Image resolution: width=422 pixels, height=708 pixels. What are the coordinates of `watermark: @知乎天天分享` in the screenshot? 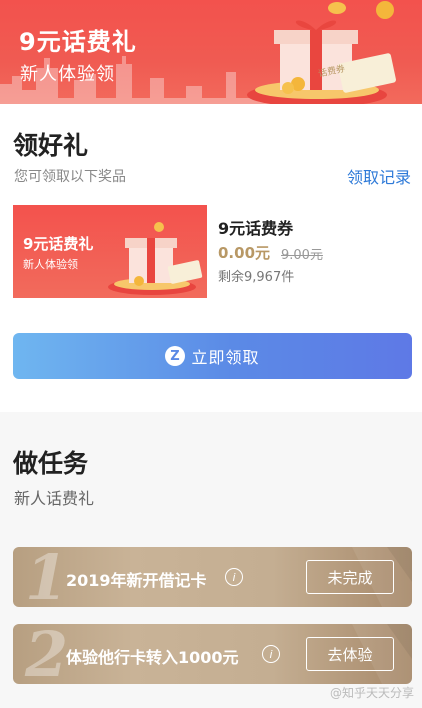 It's located at (371, 693).